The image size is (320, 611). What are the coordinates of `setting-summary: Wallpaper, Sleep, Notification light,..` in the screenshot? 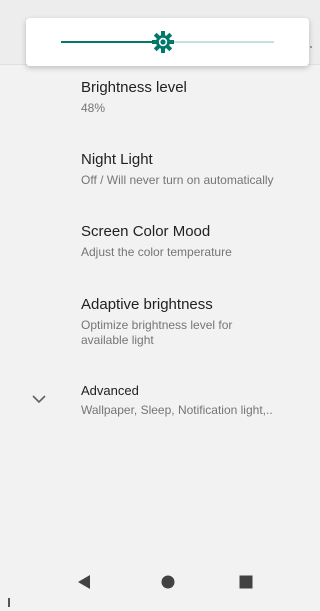 It's located at (177, 410).